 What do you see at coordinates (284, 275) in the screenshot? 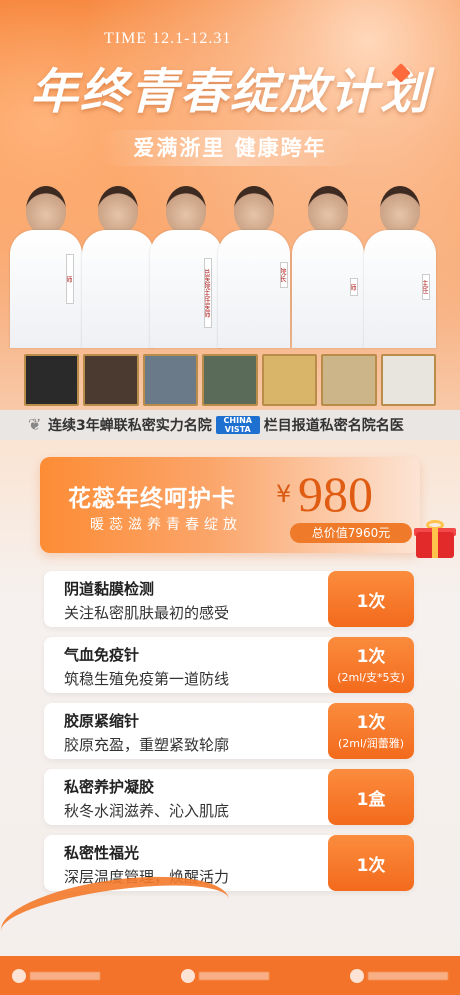
I see `doctor-title-tag: 院长` at bounding box center [284, 275].